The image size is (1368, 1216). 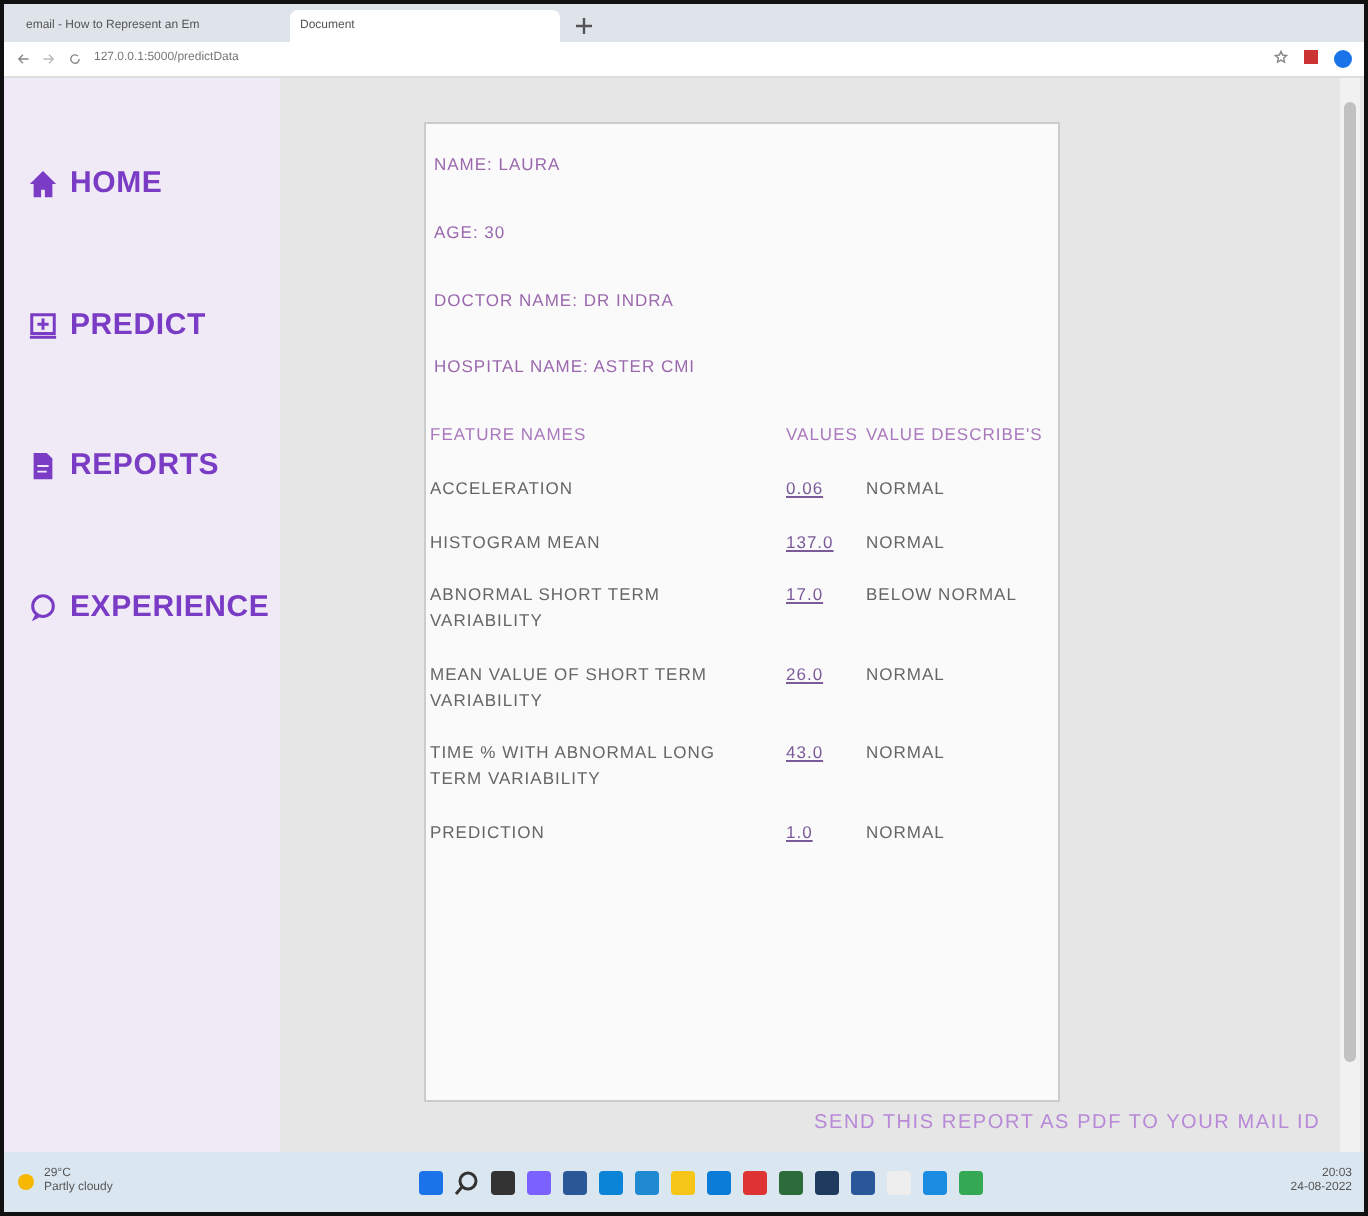 I want to click on reload-icon, so click(x=75, y=59).